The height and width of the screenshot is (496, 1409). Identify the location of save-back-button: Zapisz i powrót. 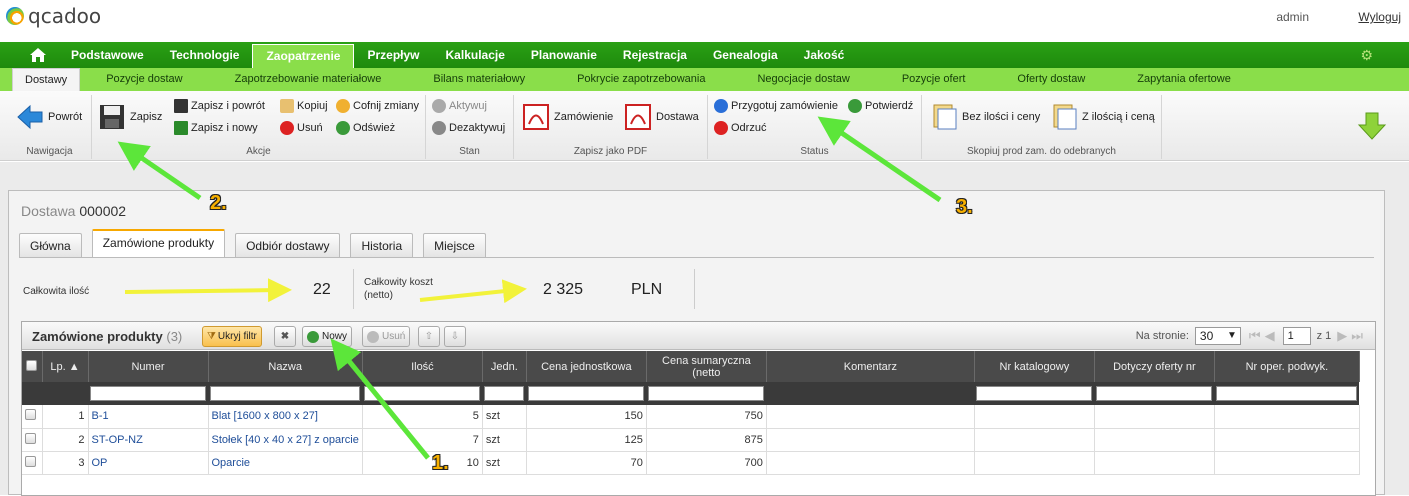
(219, 106).